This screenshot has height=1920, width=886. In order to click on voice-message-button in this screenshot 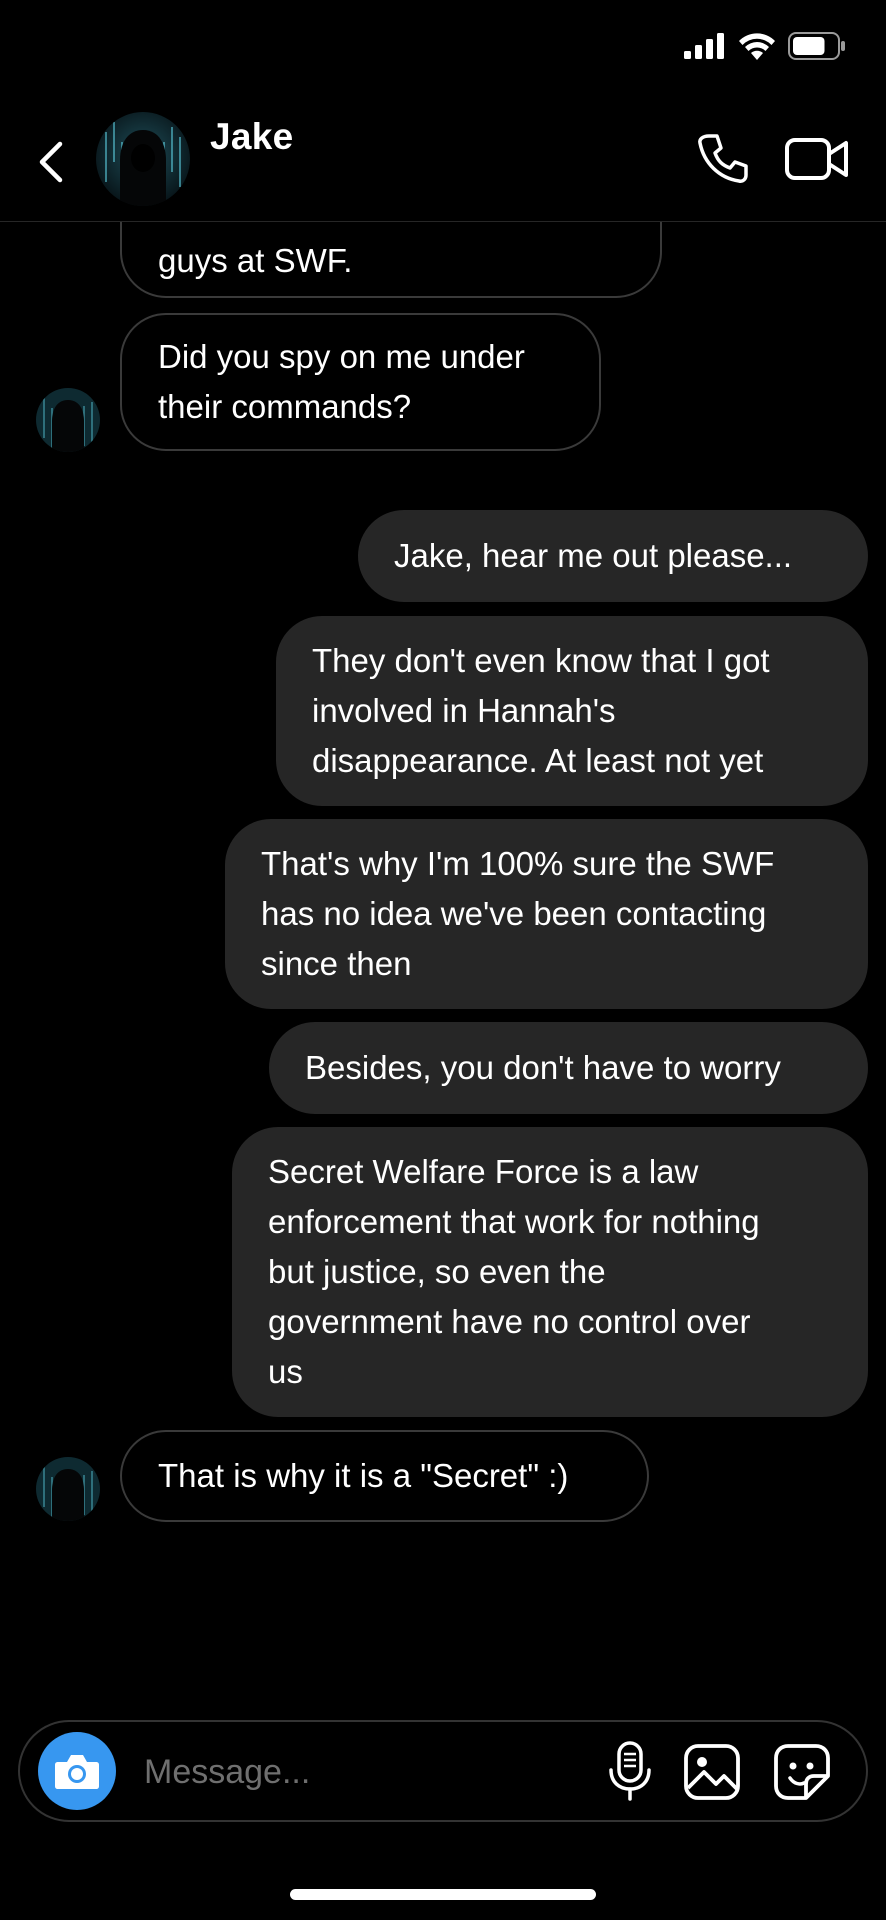, I will do `click(630, 1771)`.